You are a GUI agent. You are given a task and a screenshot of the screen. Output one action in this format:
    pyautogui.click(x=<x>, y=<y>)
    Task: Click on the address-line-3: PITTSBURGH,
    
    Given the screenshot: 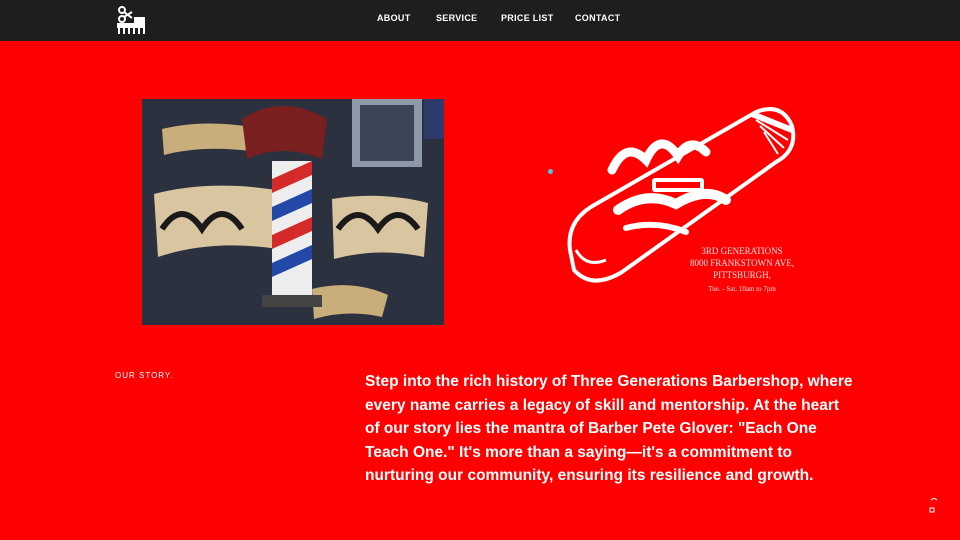 What is the action you would take?
    pyautogui.click(x=742, y=275)
    